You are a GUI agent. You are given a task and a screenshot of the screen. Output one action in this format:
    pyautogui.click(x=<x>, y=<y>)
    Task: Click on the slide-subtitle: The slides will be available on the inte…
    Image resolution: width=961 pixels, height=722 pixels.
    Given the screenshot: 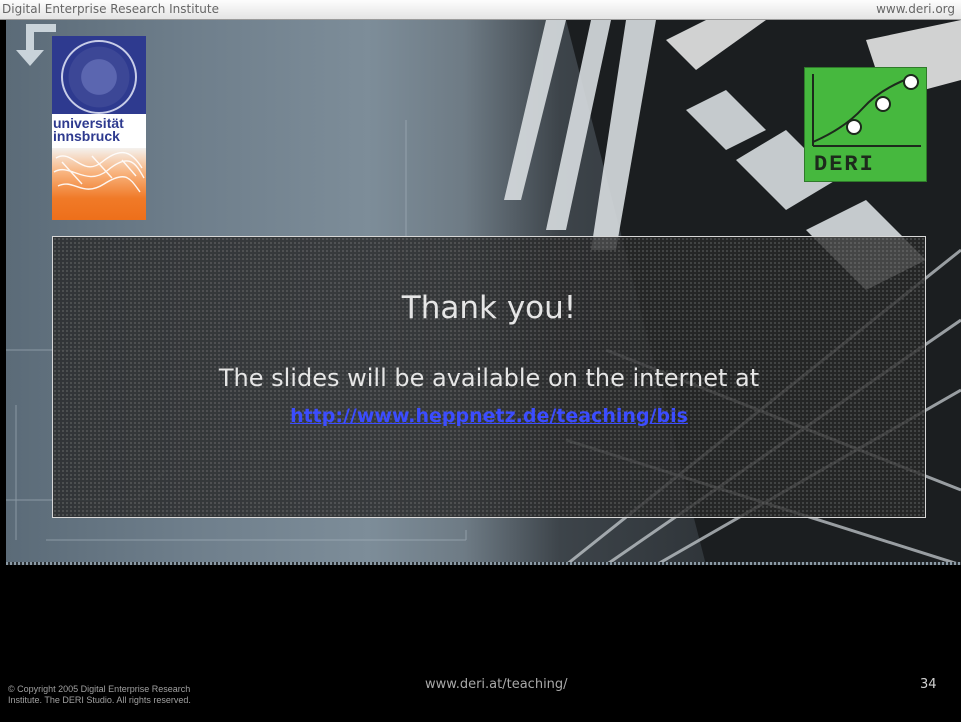 What is the action you would take?
    pyautogui.click(x=489, y=378)
    